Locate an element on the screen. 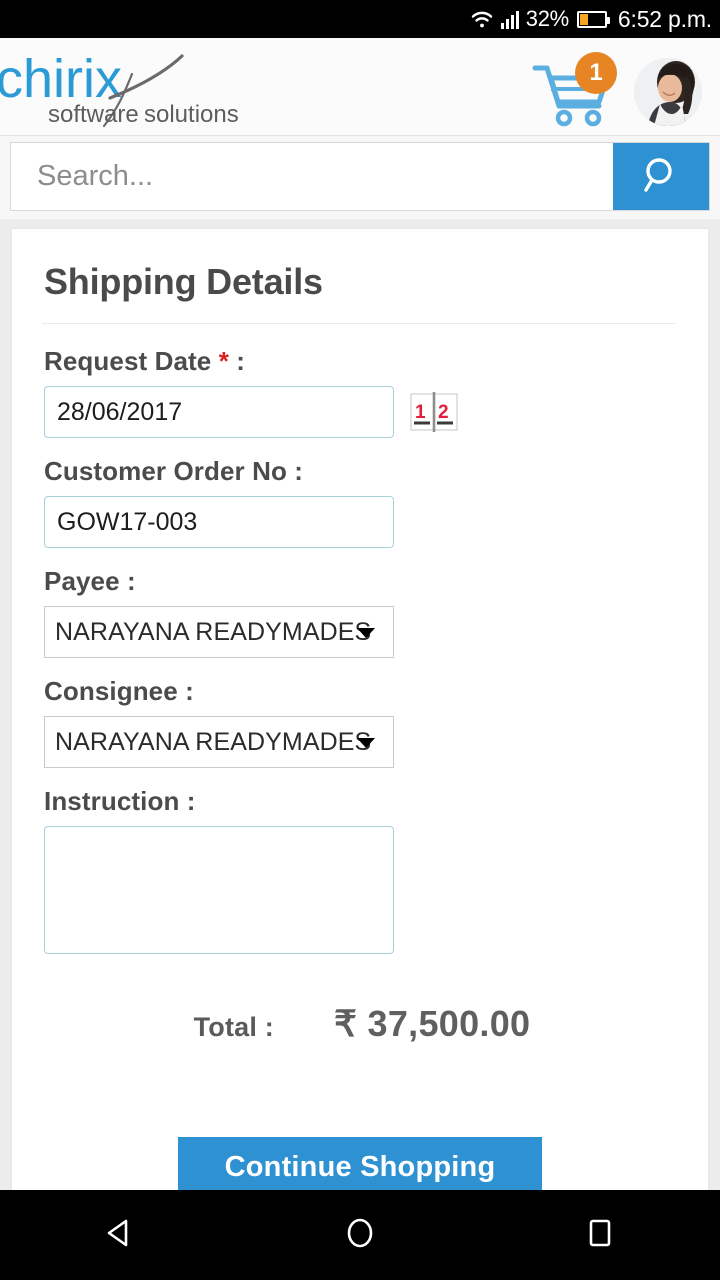 The width and height of the screenshot is (720, 1280). request-date-row: 1 2 is located at coordinates (365, 412).